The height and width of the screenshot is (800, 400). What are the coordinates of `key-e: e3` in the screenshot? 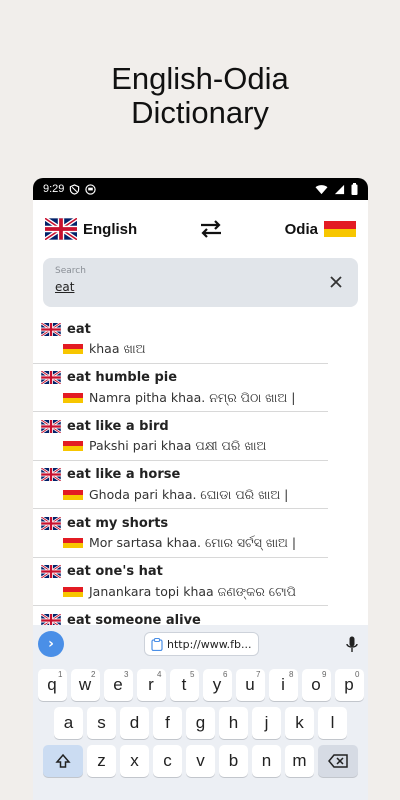 It's located at (118, 685).